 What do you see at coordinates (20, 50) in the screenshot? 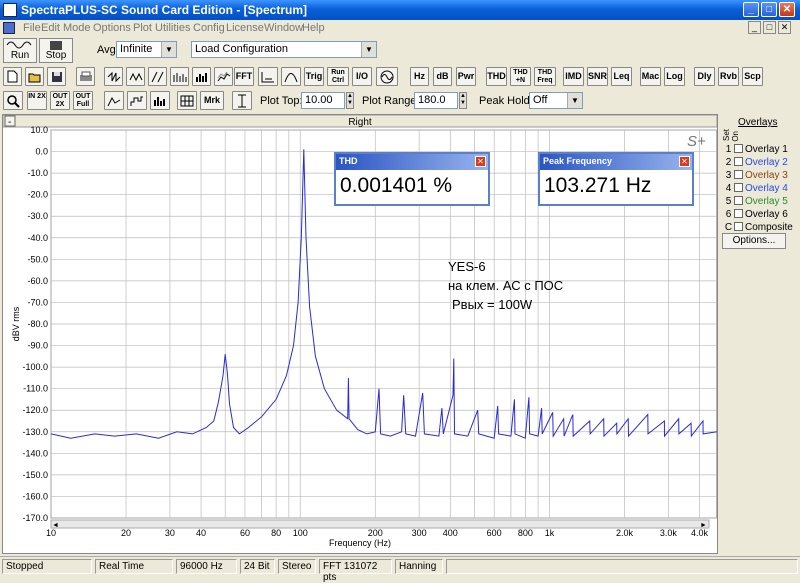
I see `run-button: Run` at bounding box center [20, 50].